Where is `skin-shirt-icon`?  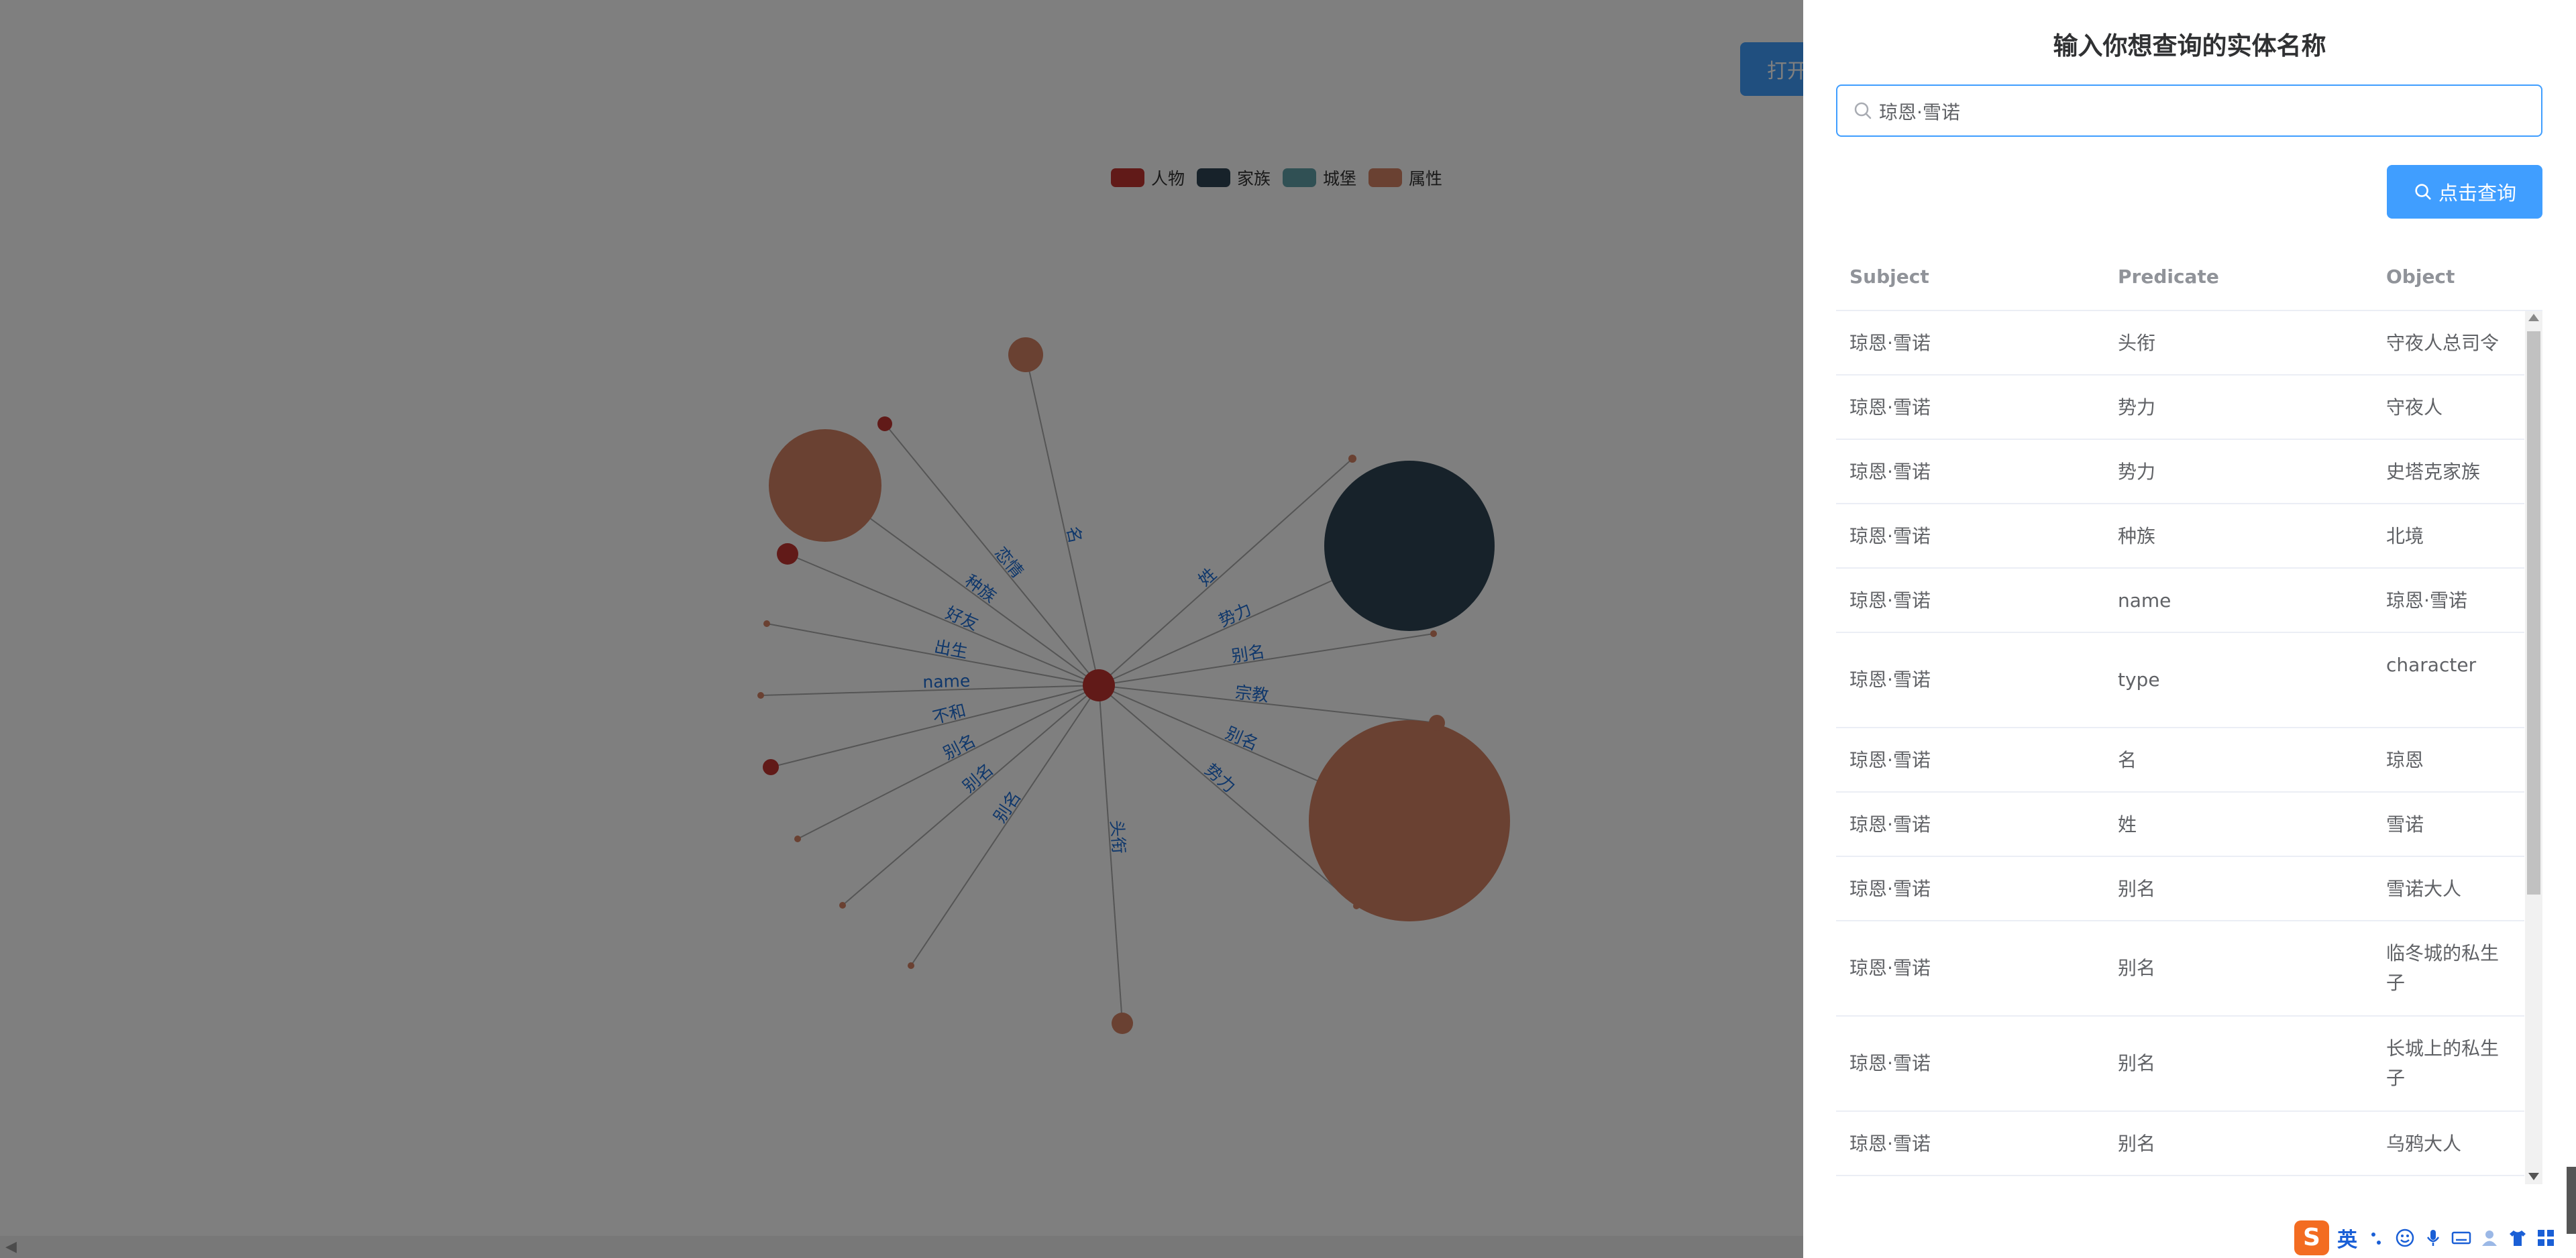 skin-shirt-icon is located at coordinates (2518, 1238).